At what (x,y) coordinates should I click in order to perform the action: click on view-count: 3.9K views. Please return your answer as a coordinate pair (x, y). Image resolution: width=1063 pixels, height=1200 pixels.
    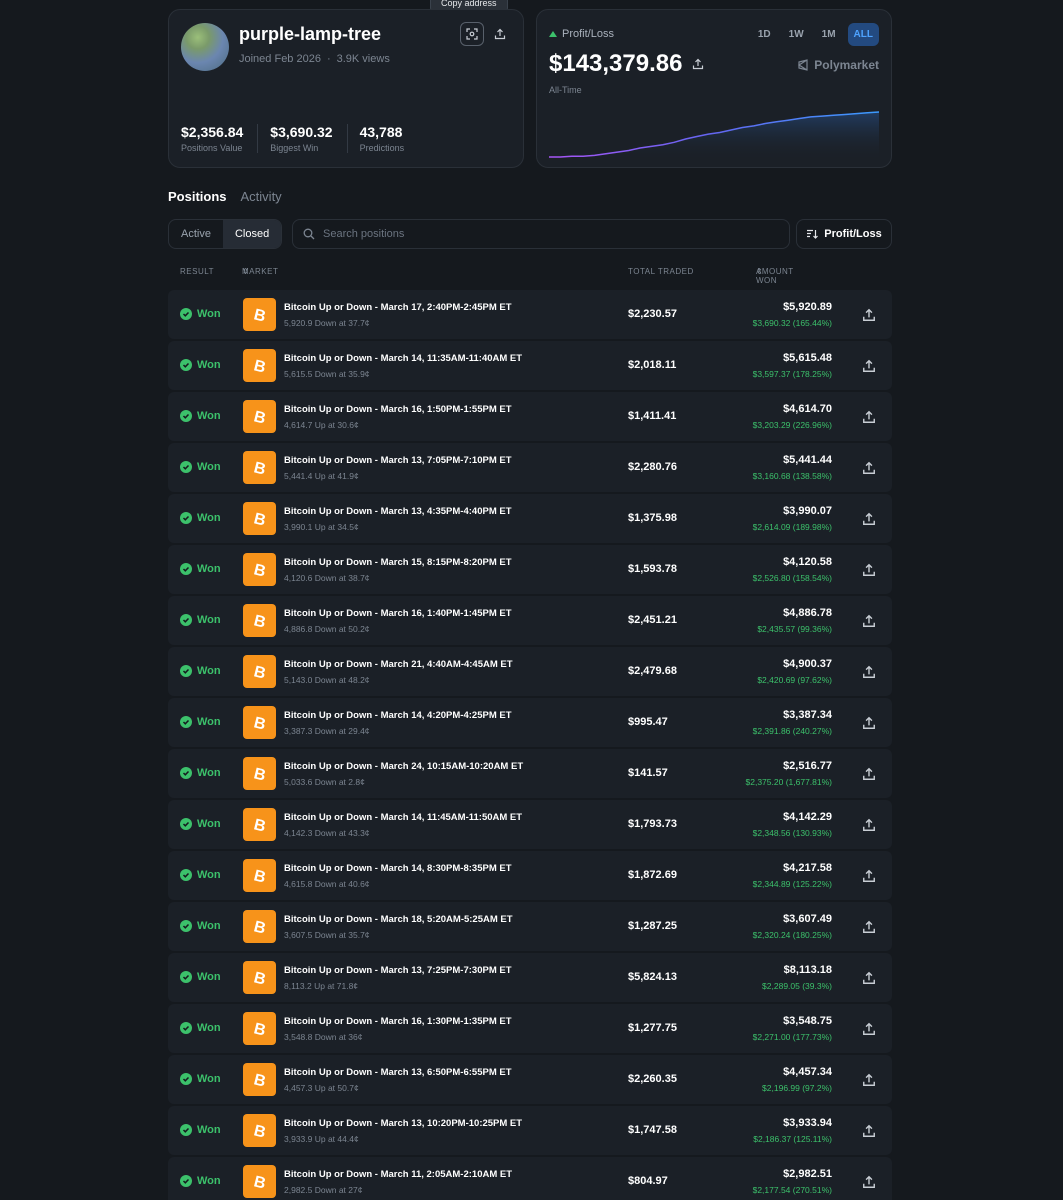
    Looking at the image, I should click on (363, 59).